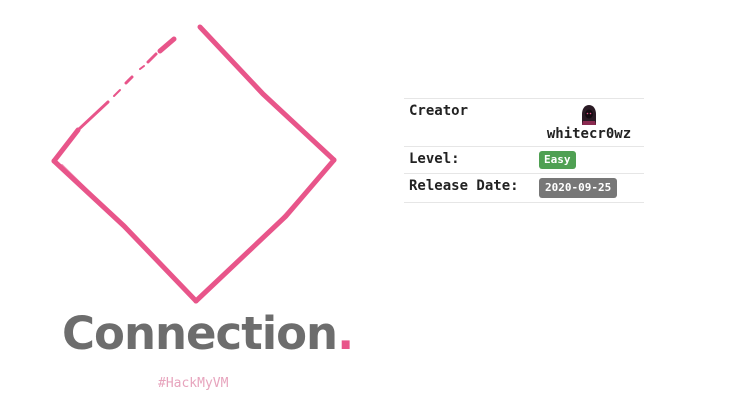 The height and width of the screenshot is (408, 754). What do you see at coordinates (469, 160) in the screenshot?
I see `level-label: Level:` at bounding box center [469, 160].